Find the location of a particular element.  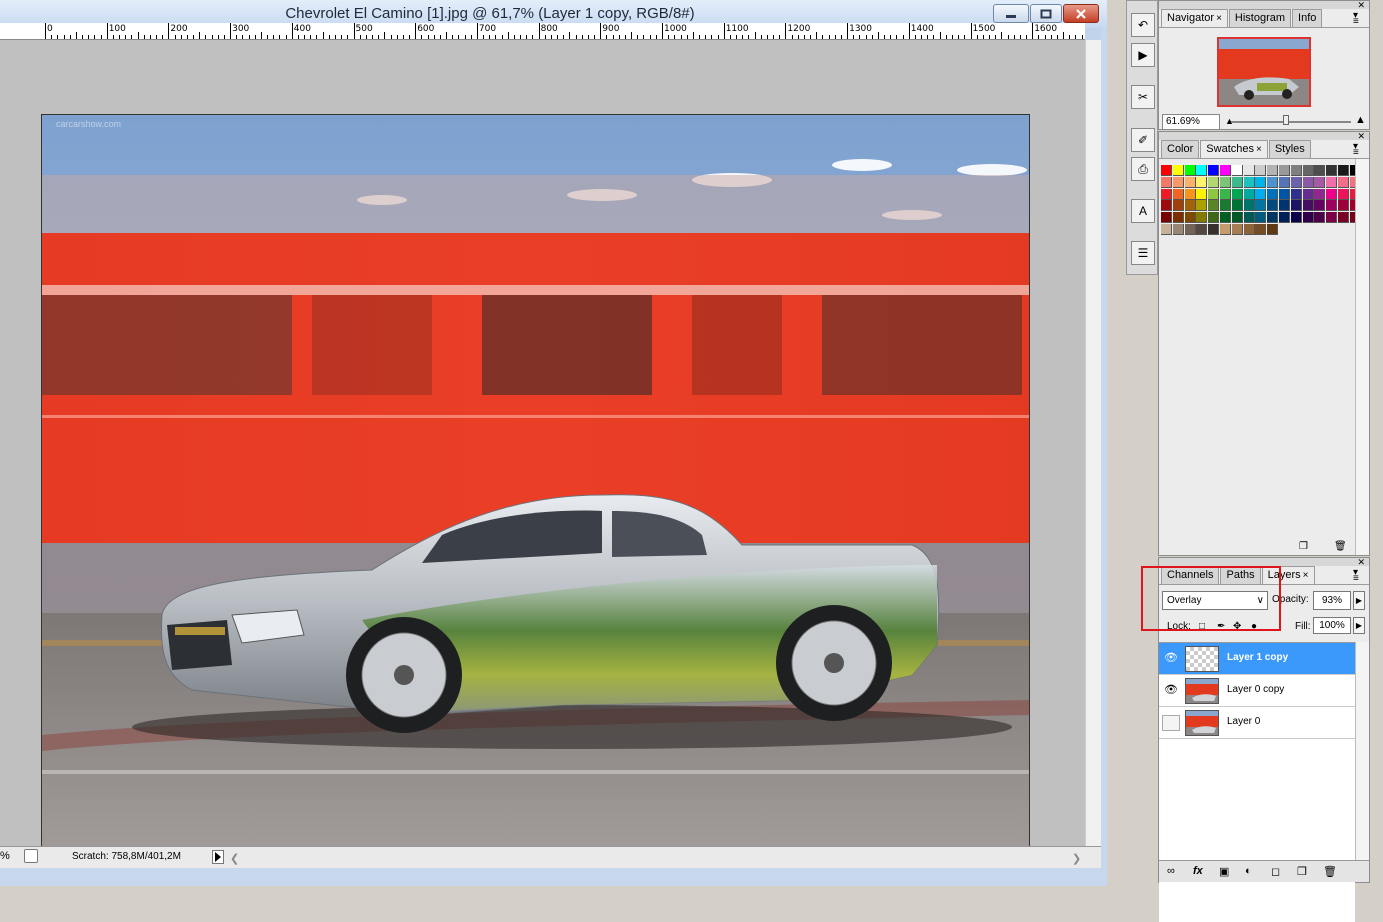

zoom-slider is located at coordinates (1291, 122).